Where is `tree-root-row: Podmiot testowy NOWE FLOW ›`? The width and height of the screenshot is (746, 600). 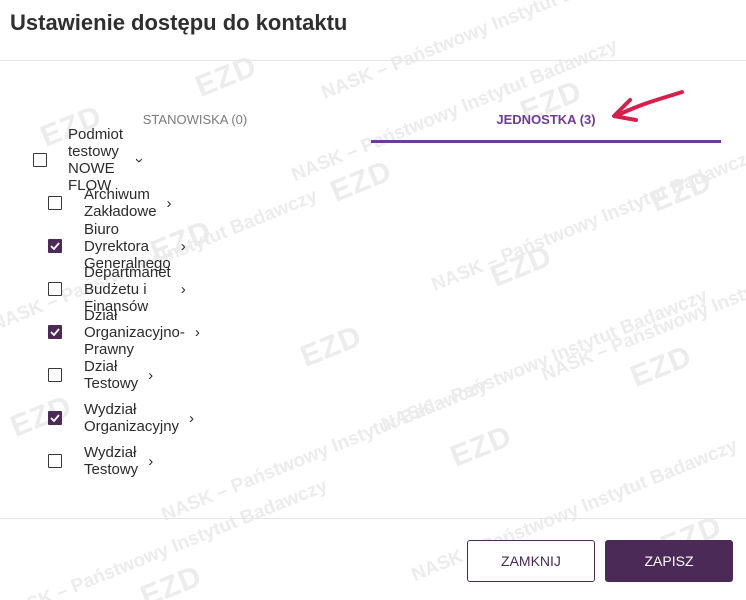 tree-root-row: Podmiot testowy NOWE FLOW › is located at coordinates (90, 160).